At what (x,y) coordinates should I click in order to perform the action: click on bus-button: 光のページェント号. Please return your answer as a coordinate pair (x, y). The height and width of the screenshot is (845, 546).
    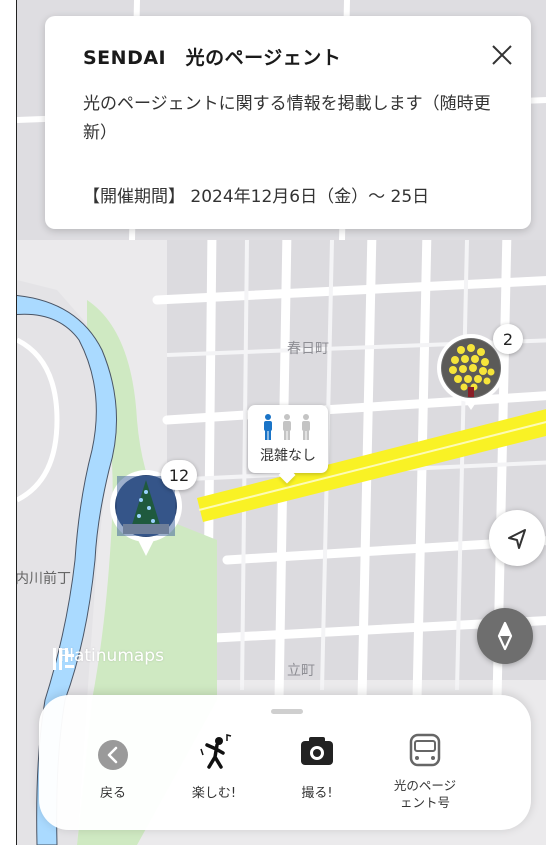
    Looking at the image, I should click on (425, 778).